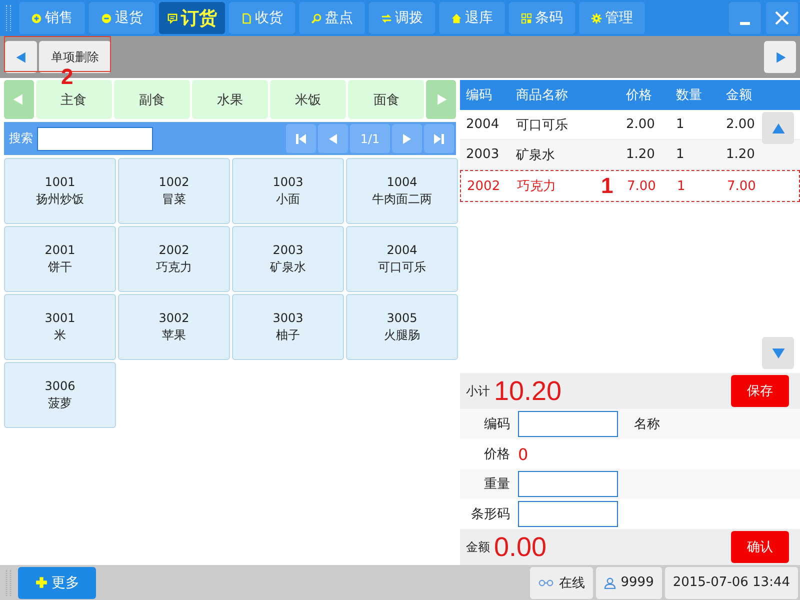 This screenshot has width=800, height=600. I want to click on last-page-icon, so click(439, 138).